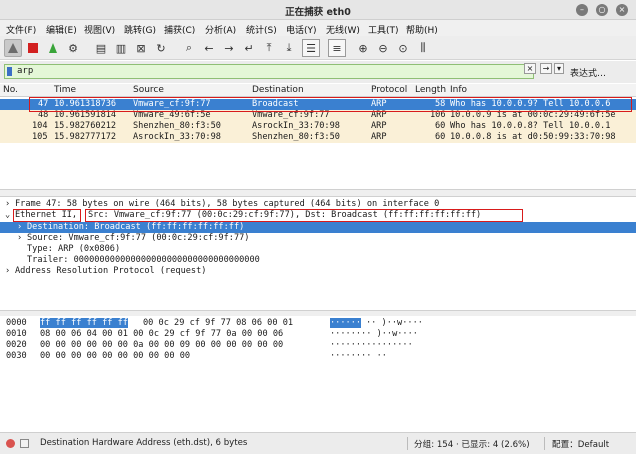 This screenshot has width=636, height=454. I want to click on col-info: Info, so click(458, 90).